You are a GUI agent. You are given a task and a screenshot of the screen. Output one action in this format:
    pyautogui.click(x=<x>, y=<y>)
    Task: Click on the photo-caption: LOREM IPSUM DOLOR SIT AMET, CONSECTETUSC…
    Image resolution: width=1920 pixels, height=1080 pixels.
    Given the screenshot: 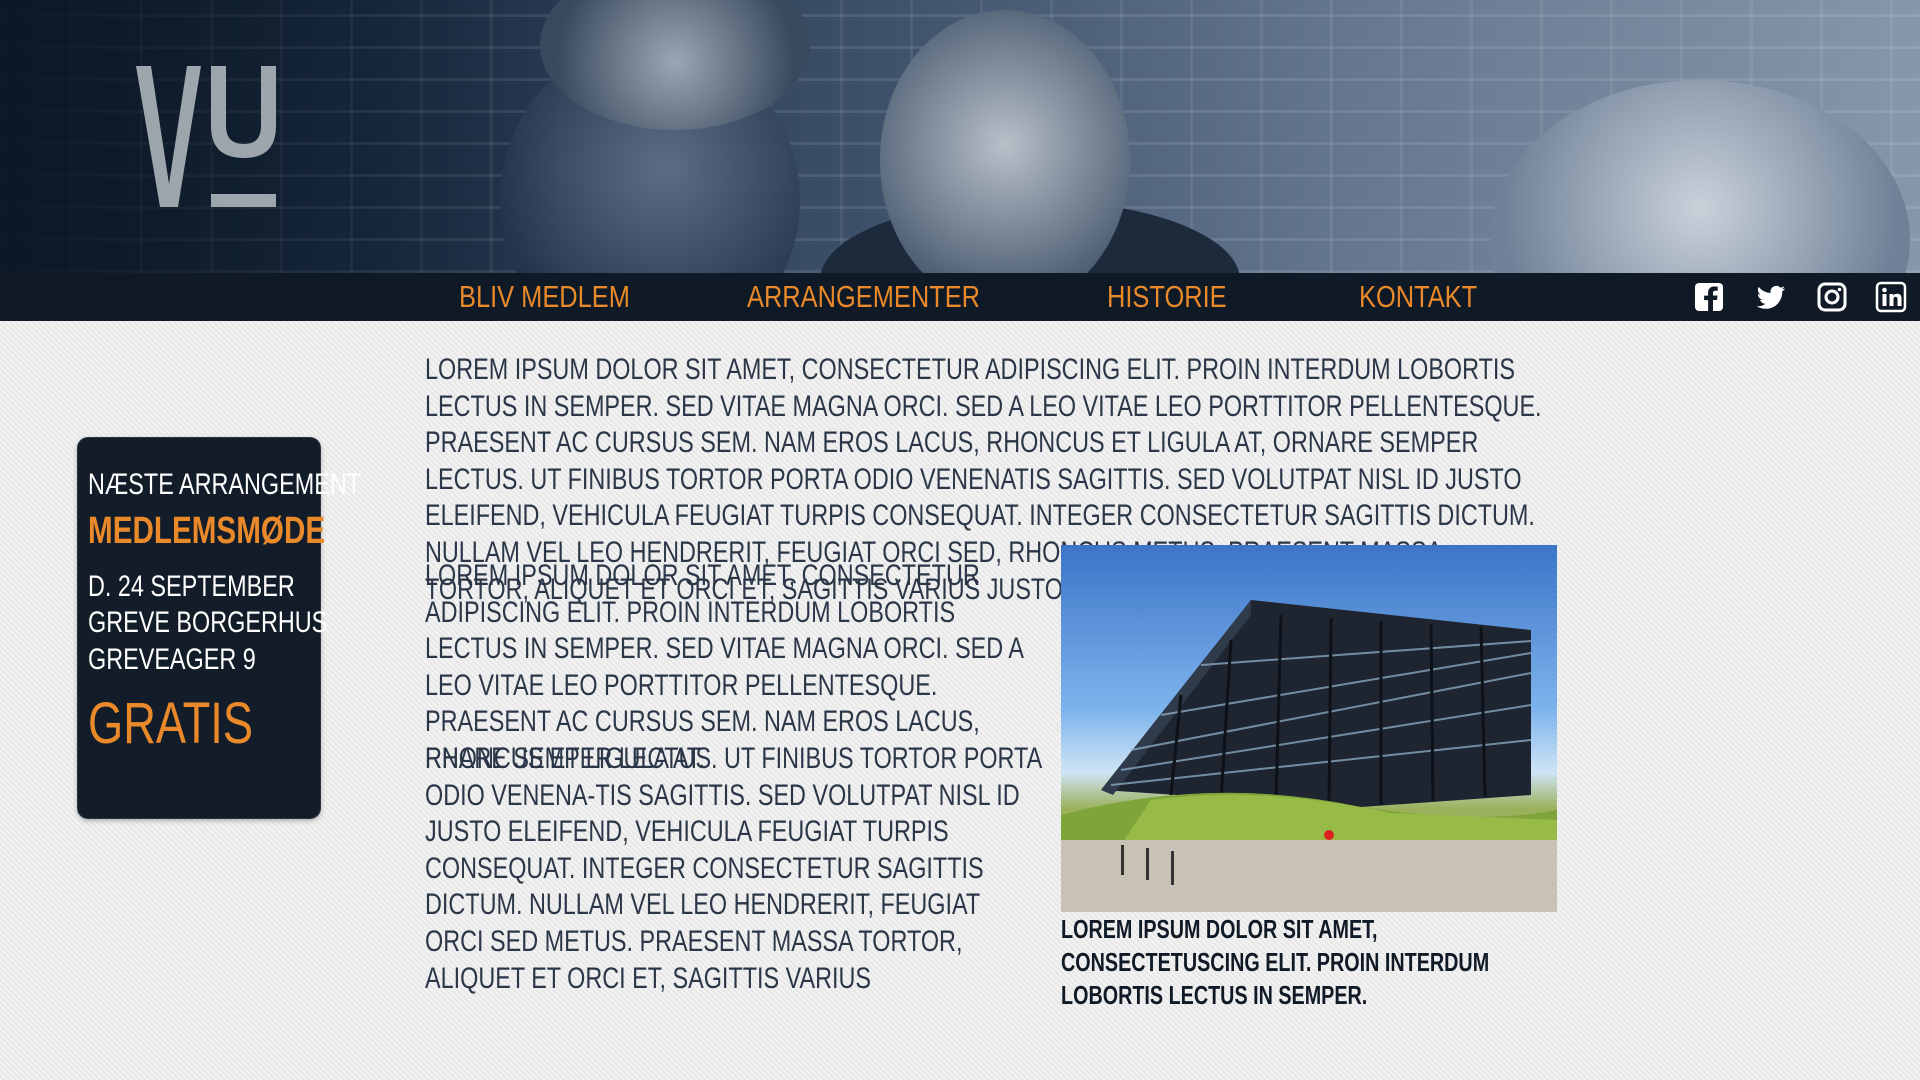 What is the action you would take?
    pyautogui.click(x=1275, y=962)
    